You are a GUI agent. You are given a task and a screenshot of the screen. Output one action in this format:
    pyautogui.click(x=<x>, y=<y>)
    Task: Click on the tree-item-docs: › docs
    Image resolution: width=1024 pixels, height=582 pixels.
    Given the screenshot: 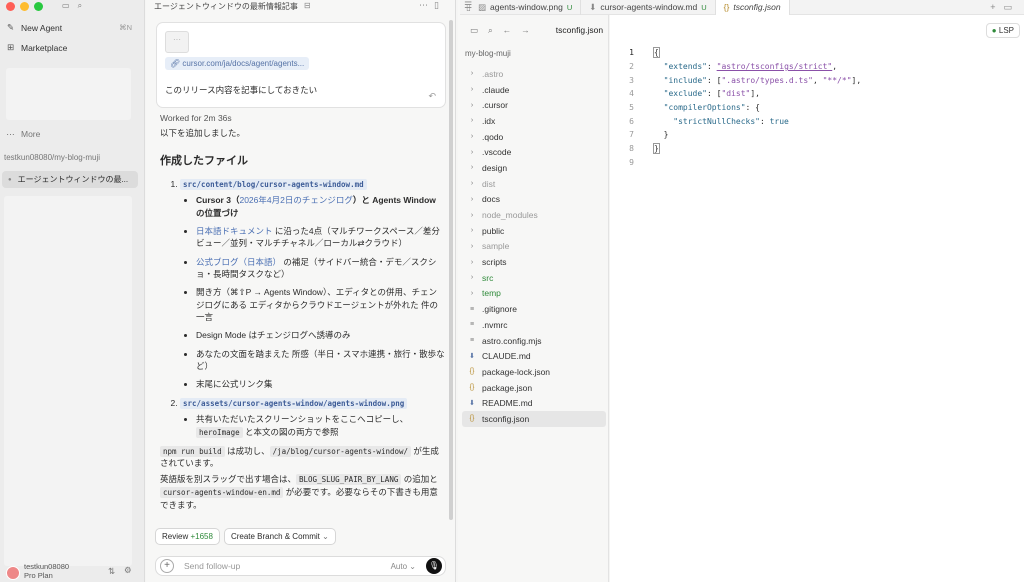 What is the action you would take?
    pyautogui.click(x=534, y=200)
    